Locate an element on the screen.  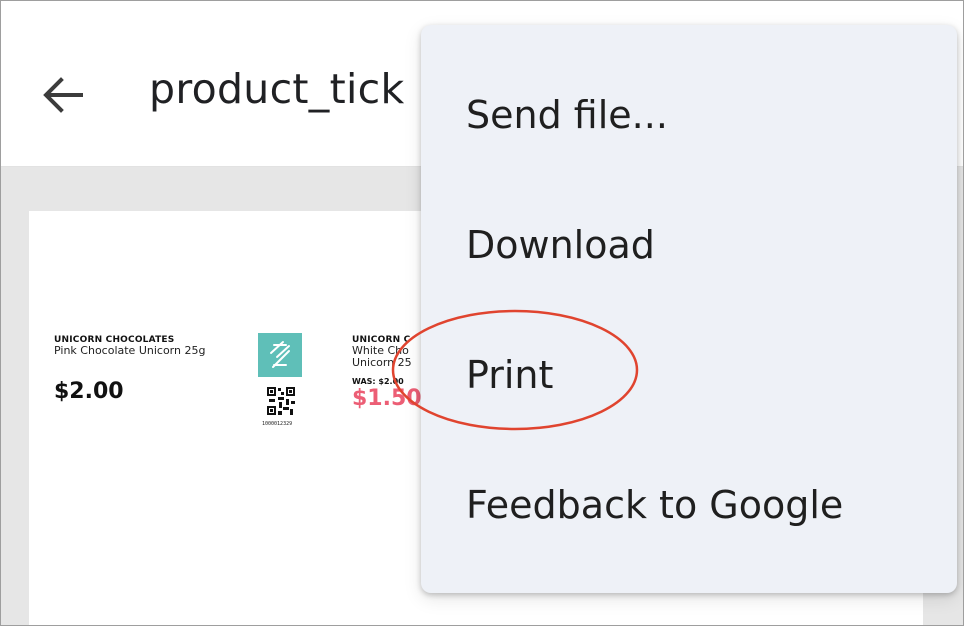
document-title: product_tick is located at coordinates (277, 89).